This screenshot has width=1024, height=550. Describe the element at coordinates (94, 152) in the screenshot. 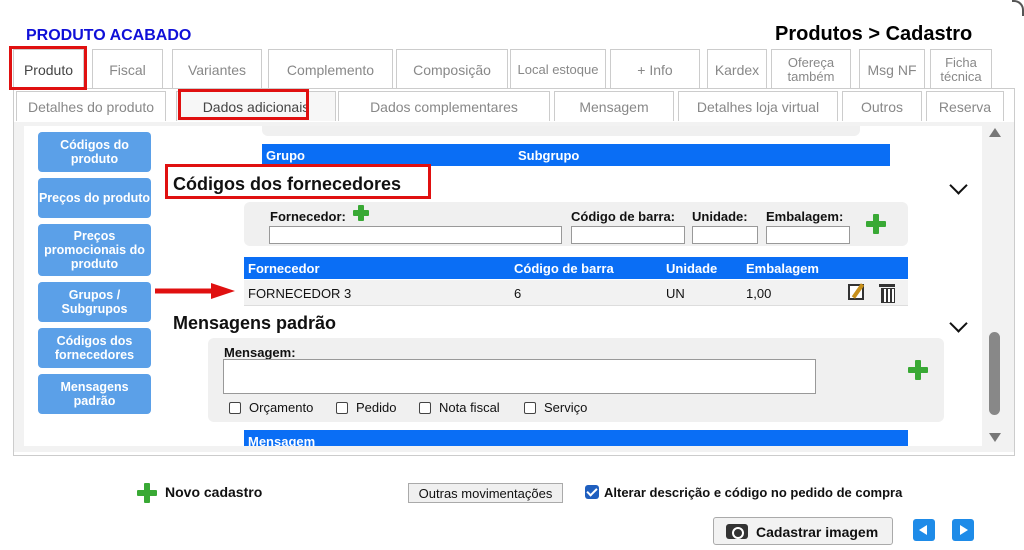

I see `sidebar-item-codigos-produto: Códigos do produto` at that location.